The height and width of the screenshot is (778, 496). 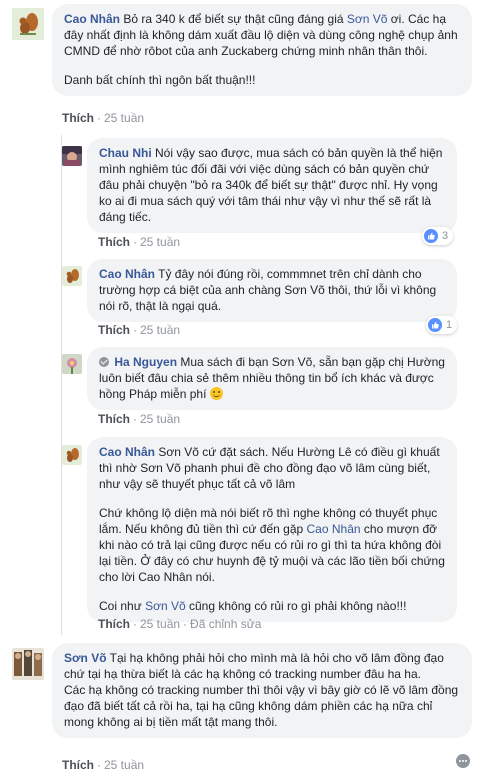 I want to click on avatar-son-vo, so click(x=28, y=664).